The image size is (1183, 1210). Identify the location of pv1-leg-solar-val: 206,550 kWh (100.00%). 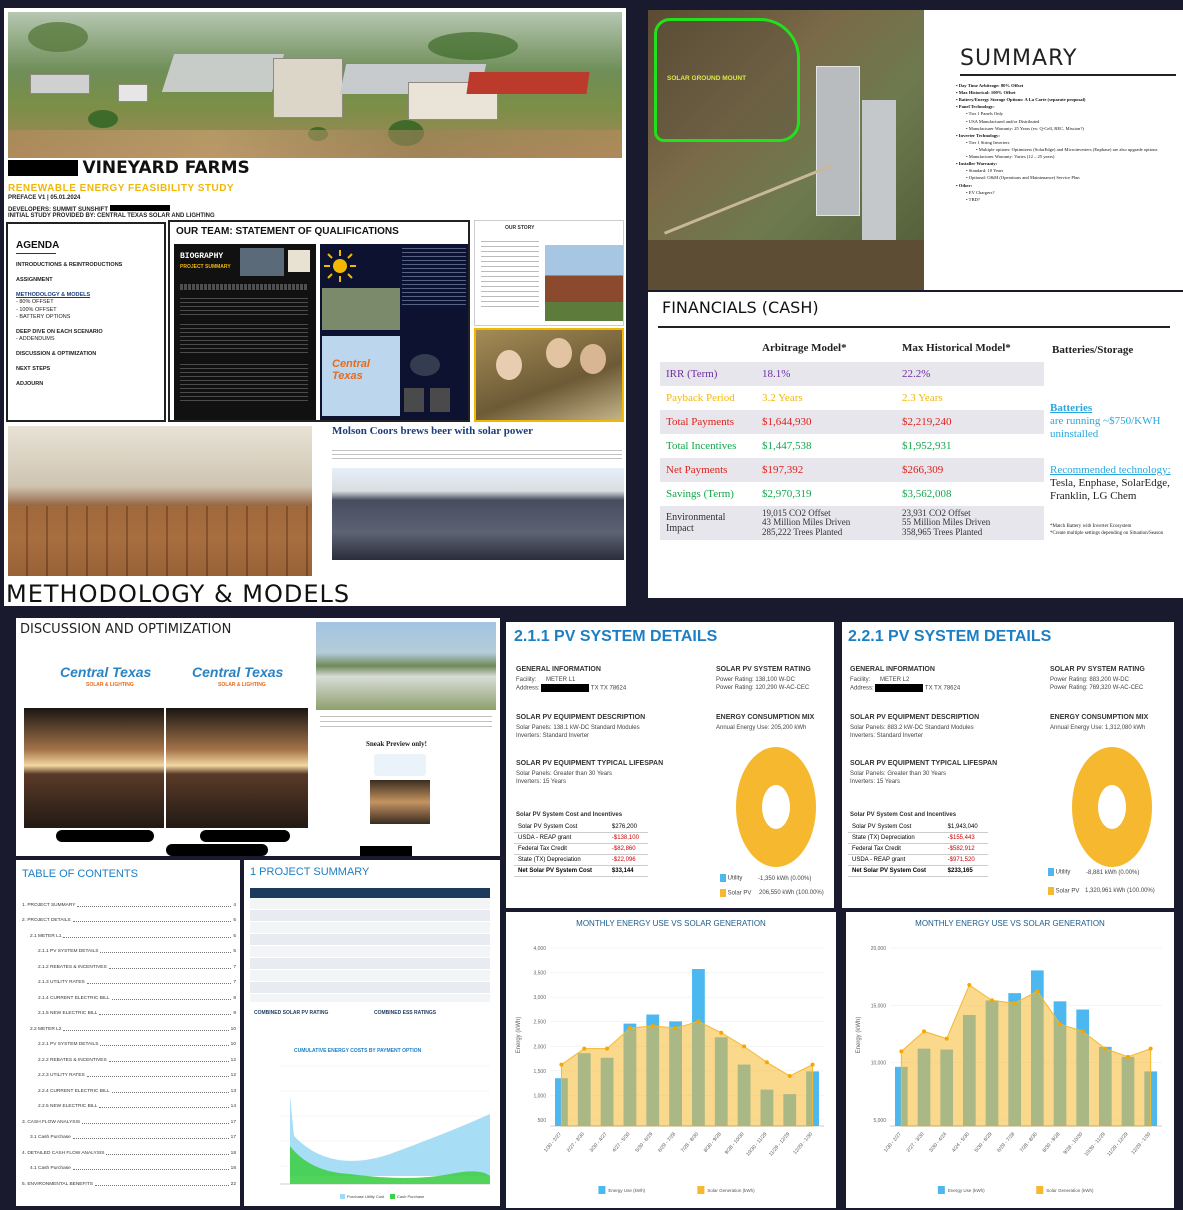
(791, 893).